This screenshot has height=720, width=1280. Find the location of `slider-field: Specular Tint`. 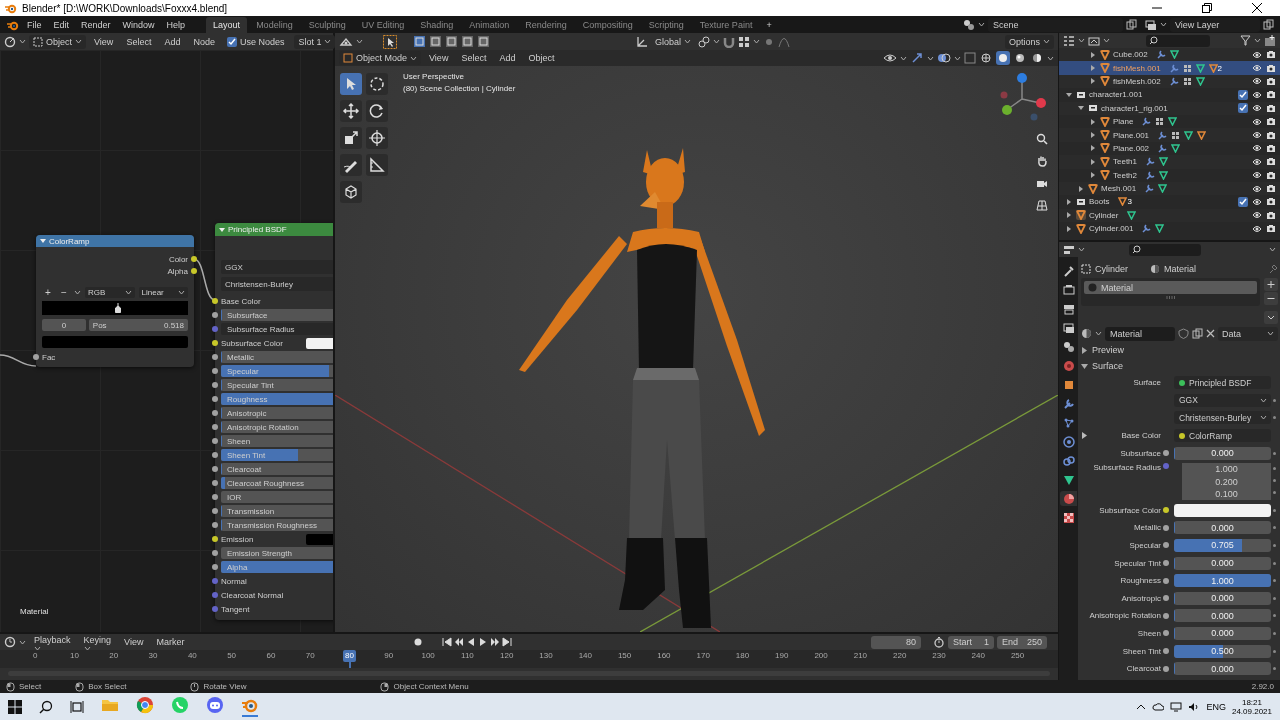

slider-field: Specular Tint is located at coordinates (277, 385).